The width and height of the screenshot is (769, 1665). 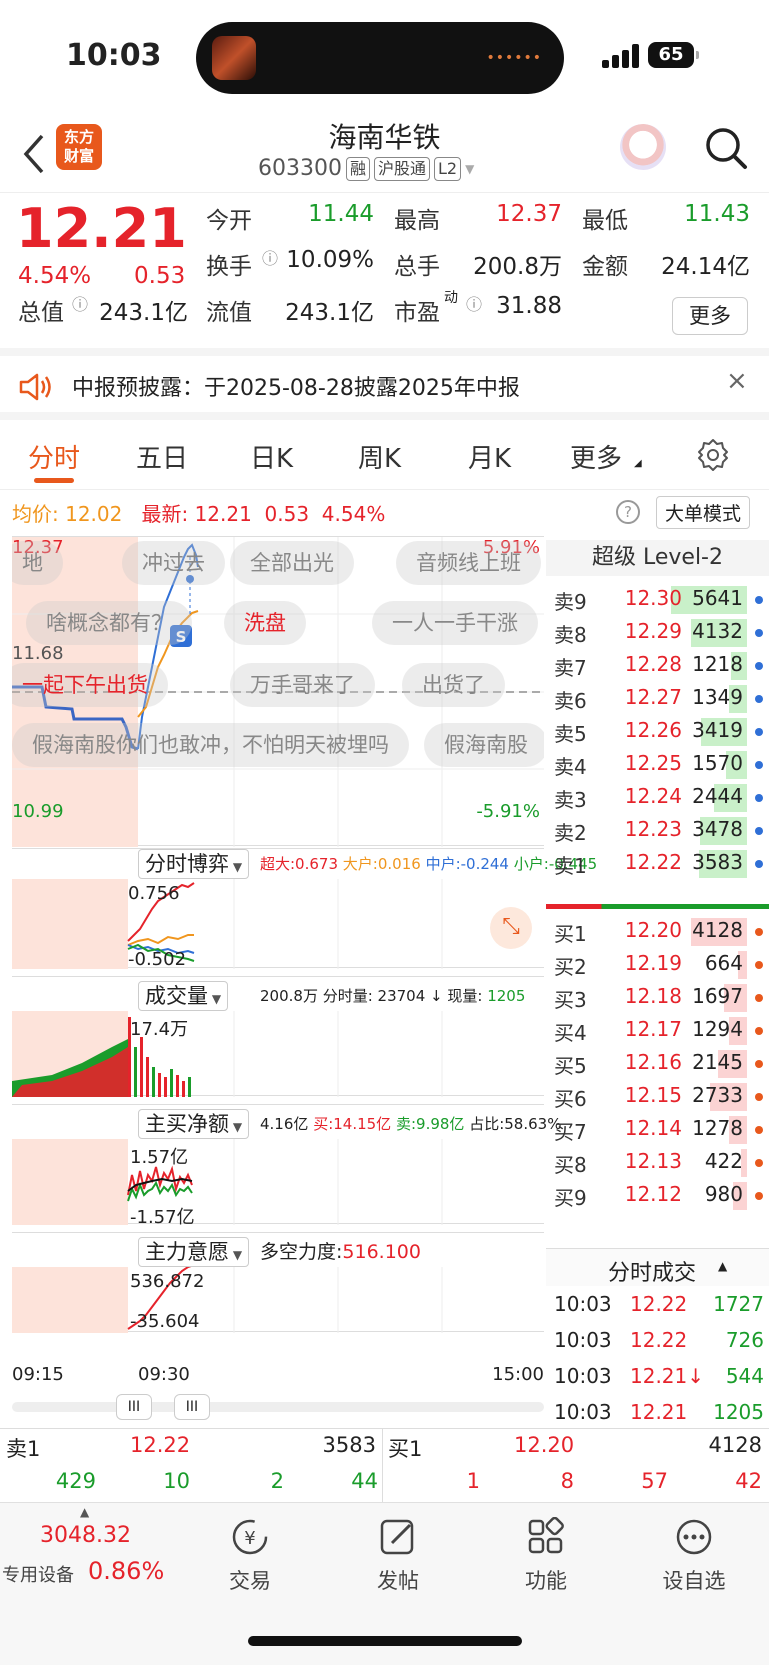 What do you see at coordinates (455, 623) in the screenshot?
I see `comment-bubble: 一人一手干涨` at bounding box center [455, 623].